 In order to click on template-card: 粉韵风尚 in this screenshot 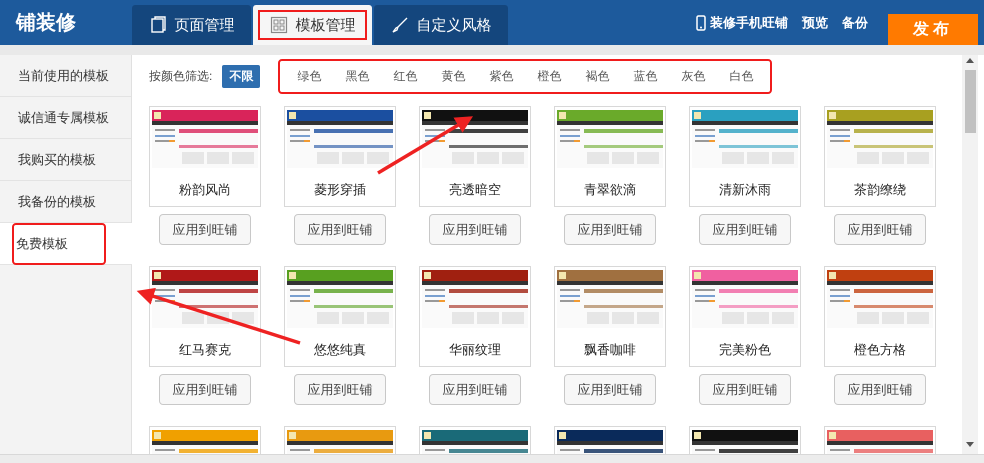, I will do `click(205, 156)`.